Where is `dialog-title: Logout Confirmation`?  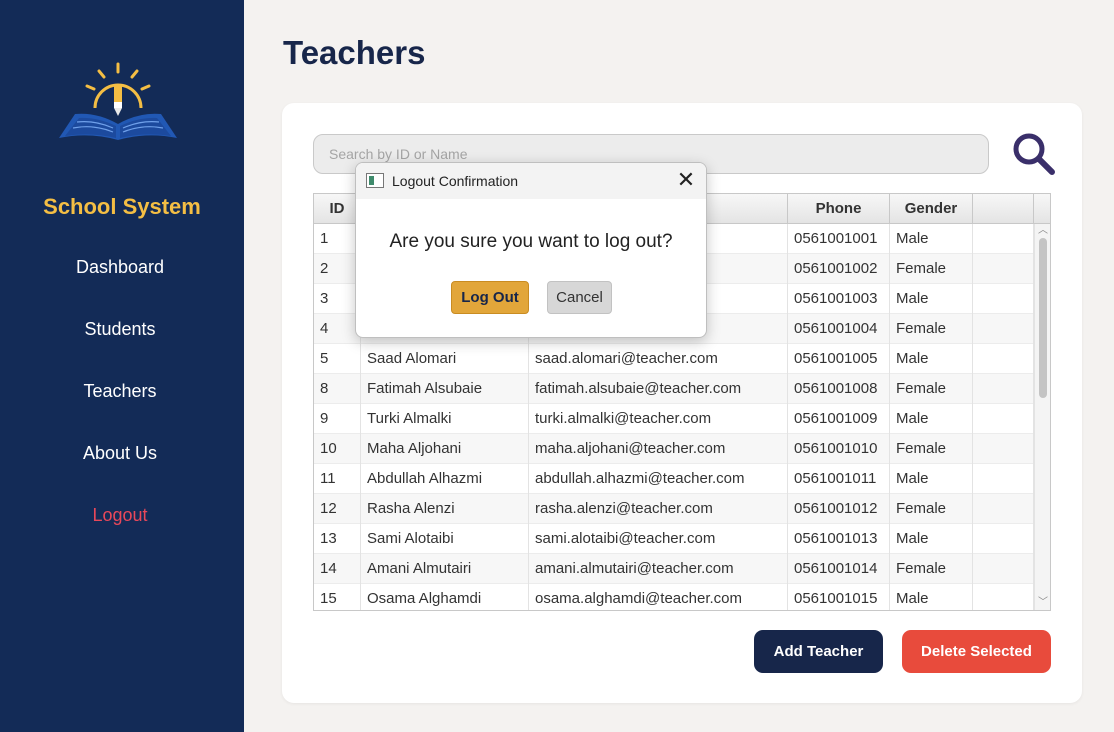 dialog-title: Logout Confirmation is located at coordinates (455, 181).